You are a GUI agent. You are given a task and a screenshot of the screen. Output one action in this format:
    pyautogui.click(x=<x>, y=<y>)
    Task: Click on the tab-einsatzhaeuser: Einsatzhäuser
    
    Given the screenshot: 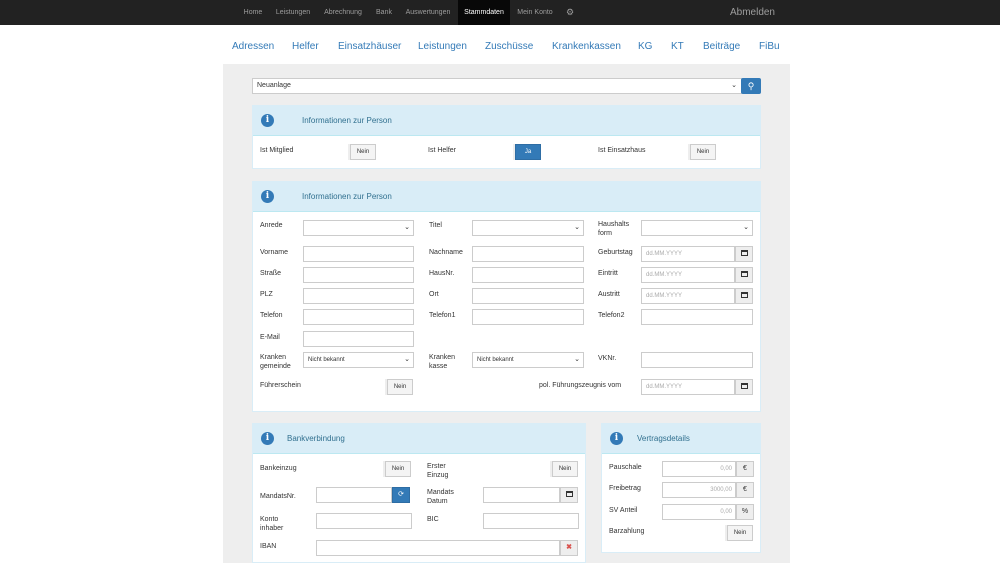 What is the action you would take?
    pyautogui.click(x=369, y=47)
    